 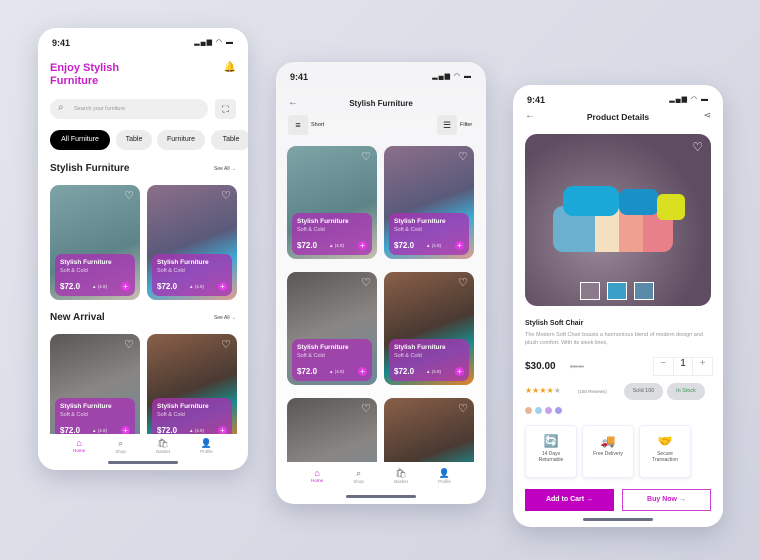 What do you see at coordinates (592, 391) in the screenshot?
I see `review-count: (150 Reviews)` at bounding box center [592, 391].